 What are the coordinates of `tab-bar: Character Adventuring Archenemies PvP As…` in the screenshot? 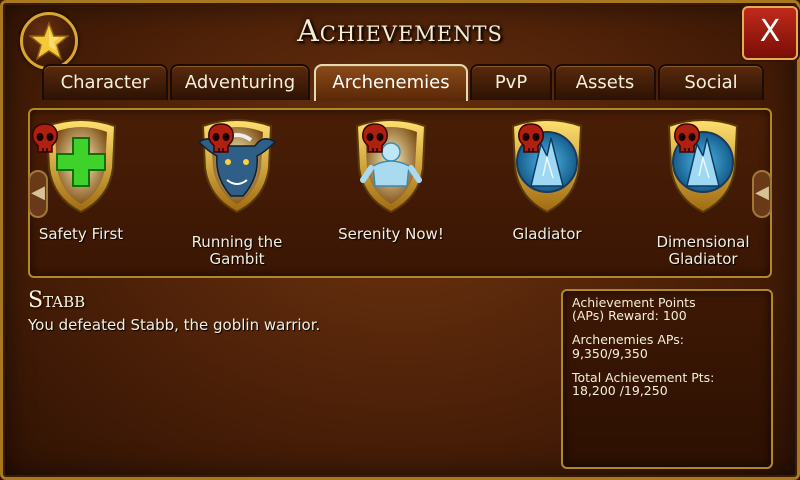 It's located at (403, 82).